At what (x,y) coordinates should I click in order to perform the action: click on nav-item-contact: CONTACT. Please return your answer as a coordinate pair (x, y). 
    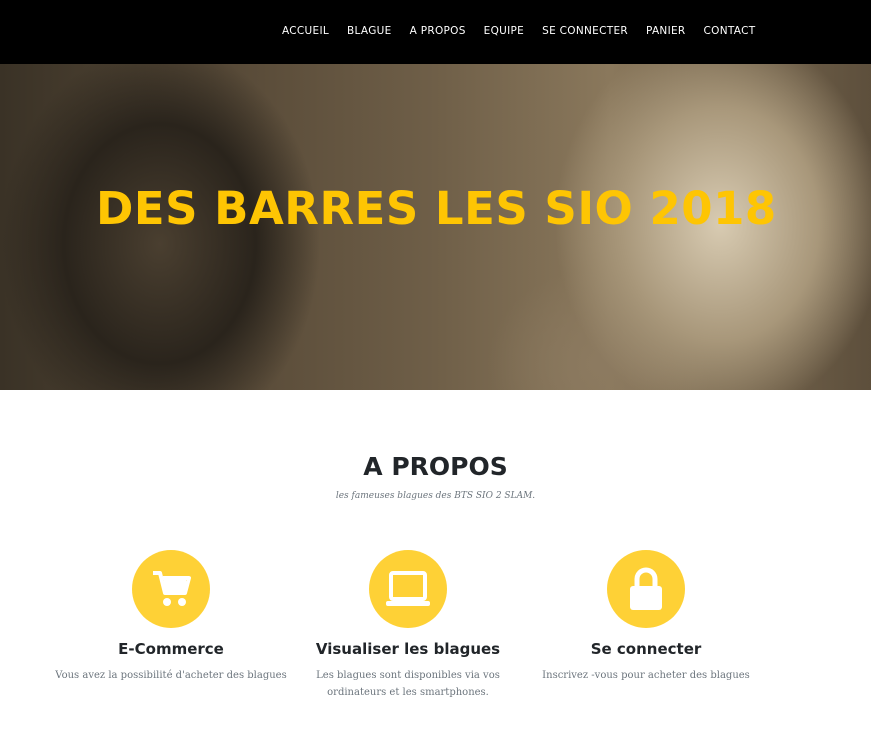
    Looking at the image, I should click on (730, 31).